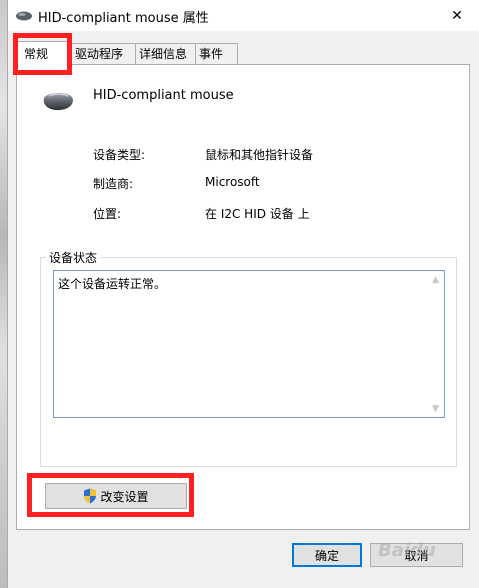 This screenshot has width=479, height=588. What do you see at coordinates (435, 344) in the screenshot?
I see `status-scrollbar: ▲ ▼` at bounding box center [435, 344].